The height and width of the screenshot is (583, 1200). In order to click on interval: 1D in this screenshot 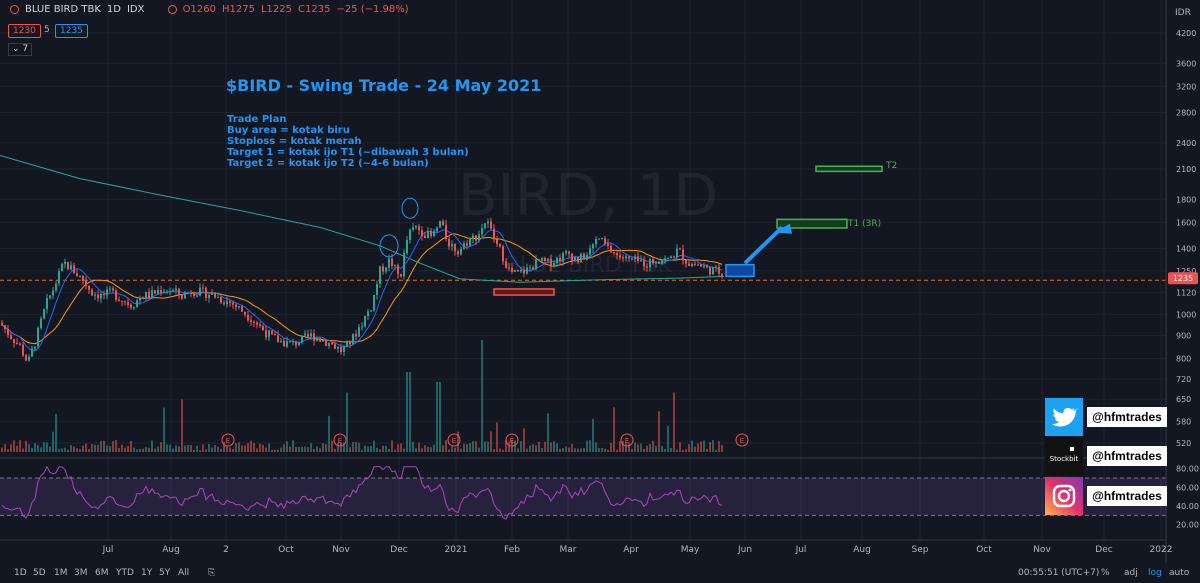, I will do `click(114, 9)`.